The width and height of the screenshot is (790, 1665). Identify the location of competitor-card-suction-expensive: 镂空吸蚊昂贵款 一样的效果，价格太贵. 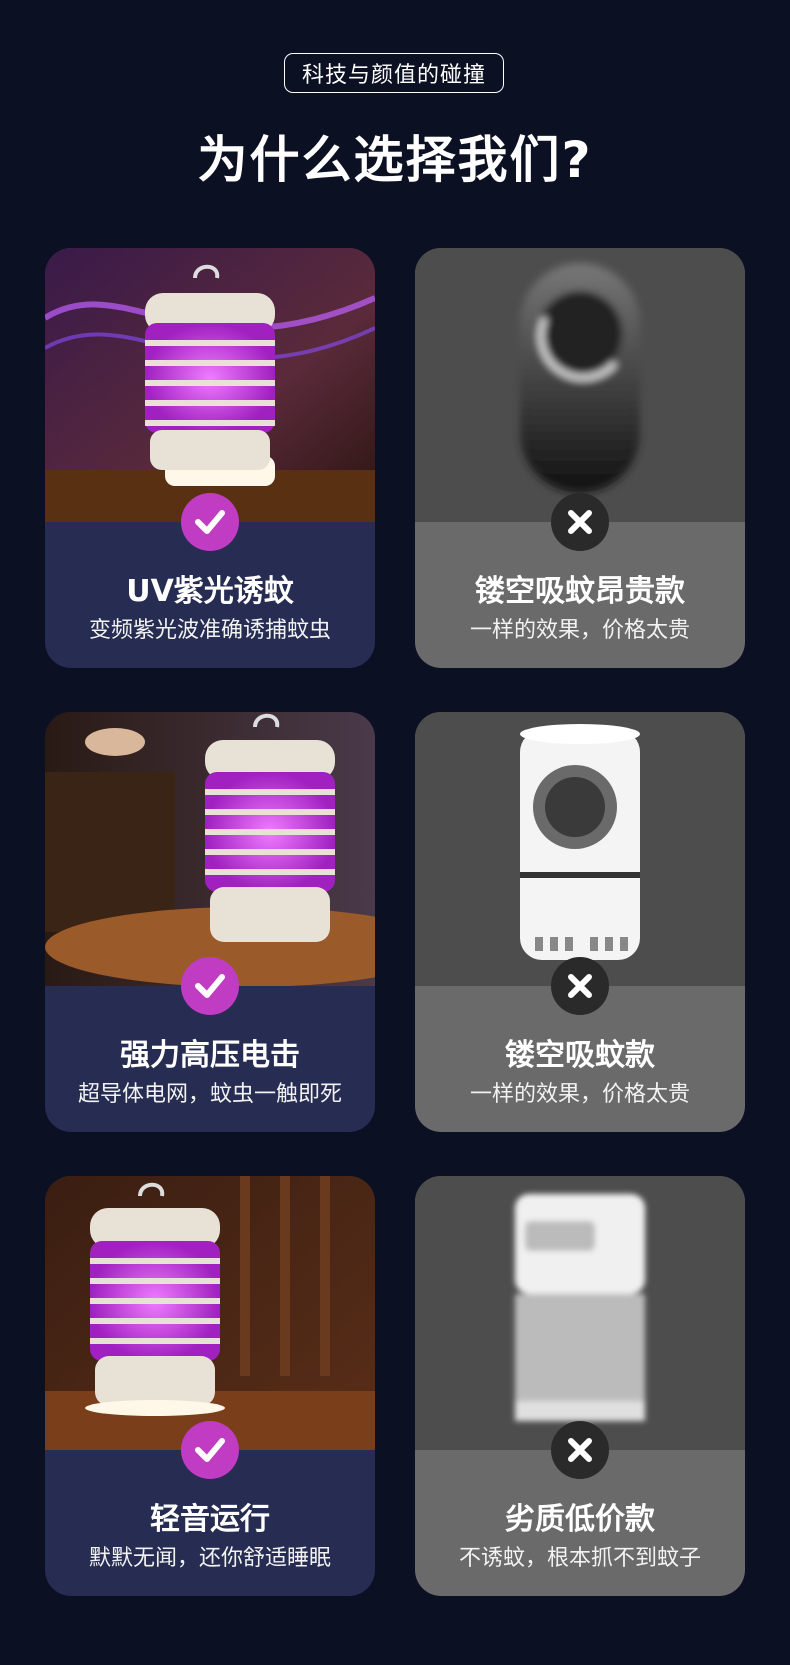
(580, 458).